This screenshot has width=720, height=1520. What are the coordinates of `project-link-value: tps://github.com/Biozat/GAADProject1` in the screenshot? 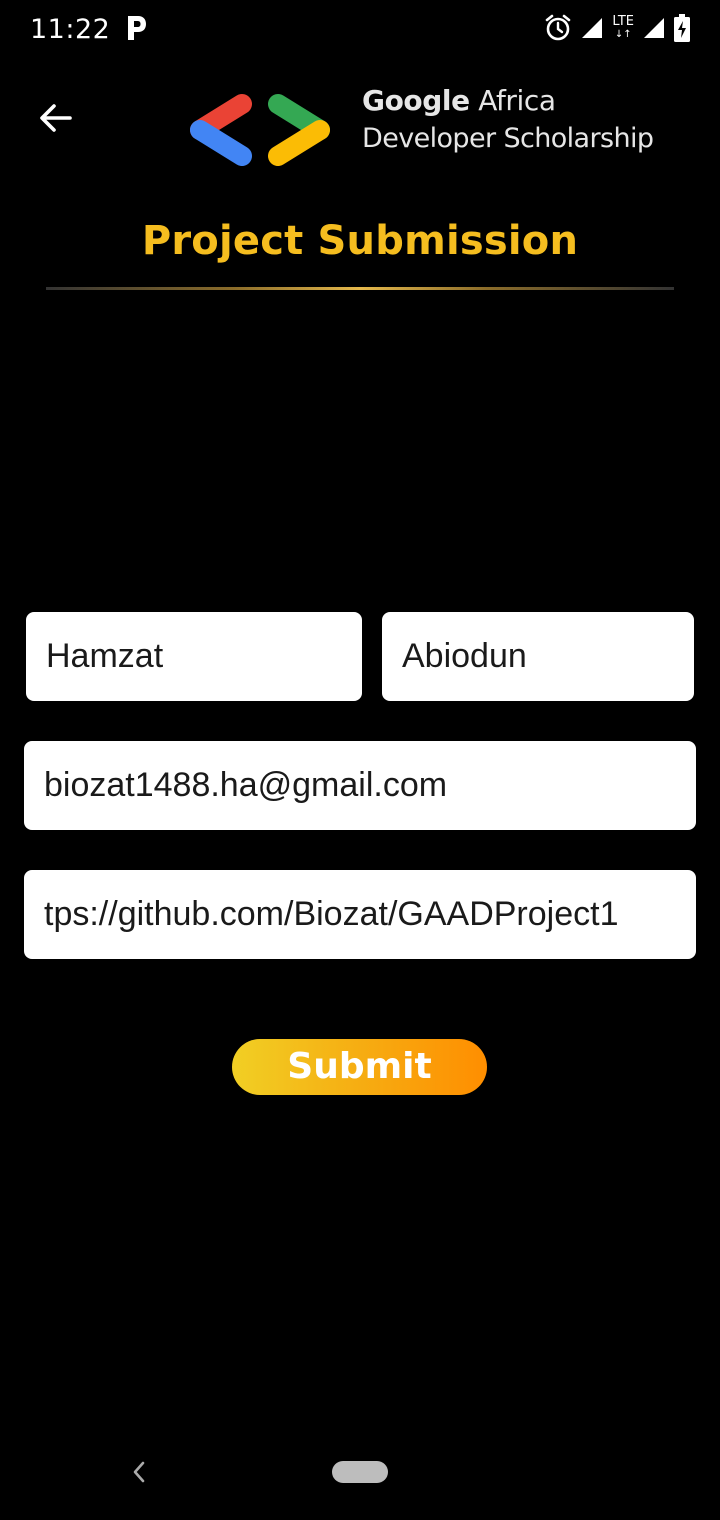 It's located at (331, 914).